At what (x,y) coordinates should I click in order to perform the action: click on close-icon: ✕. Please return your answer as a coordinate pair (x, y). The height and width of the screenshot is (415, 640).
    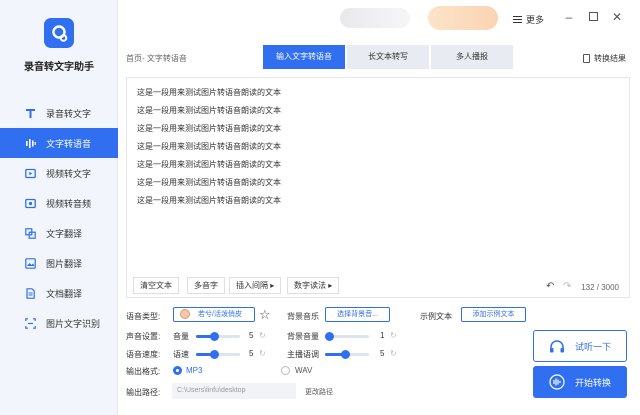
    Looking at the image, I should click on (617, 17).